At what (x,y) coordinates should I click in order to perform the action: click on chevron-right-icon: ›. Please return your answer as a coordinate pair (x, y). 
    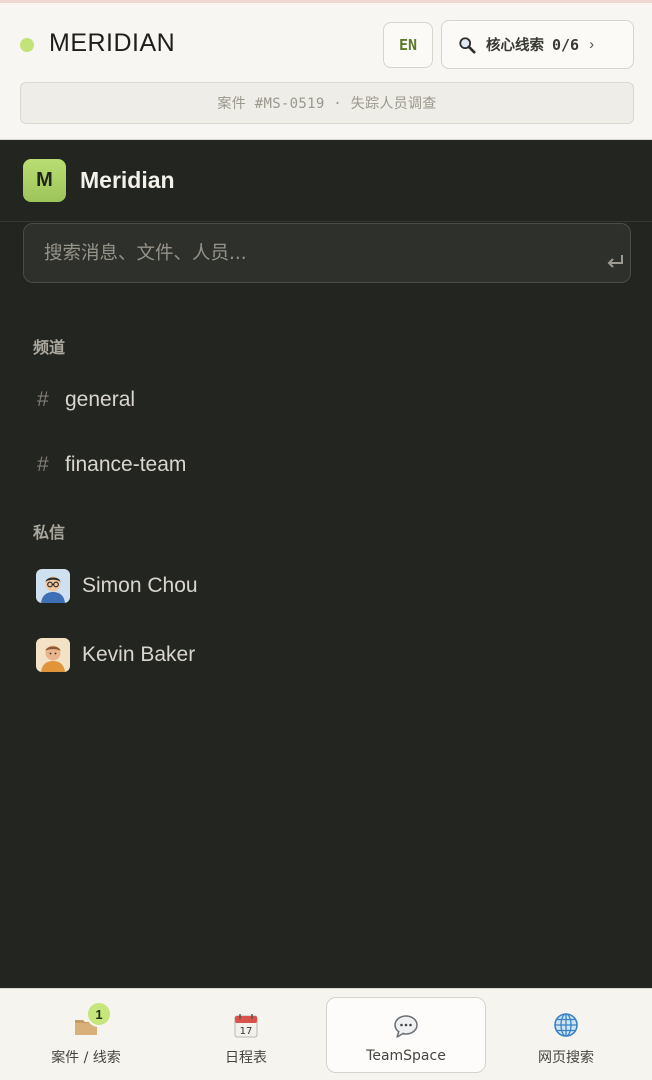
    Looking at the image, I should click on (592, 44).